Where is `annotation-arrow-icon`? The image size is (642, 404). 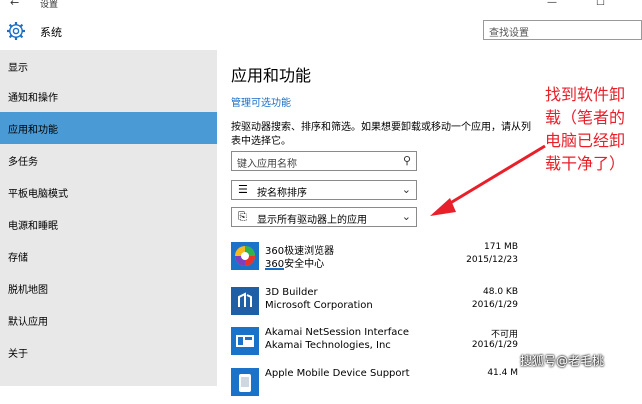 annotation-arrow-icon is located at coordinates (488, 180).